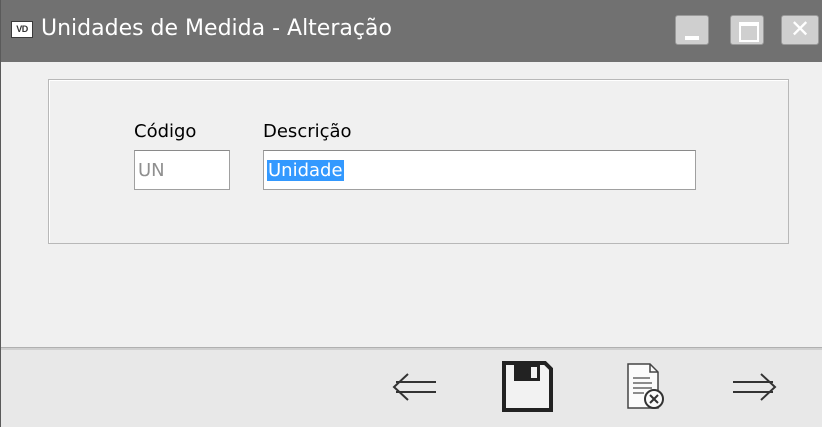 The height and width of the screenshot is (427, 822). I want to click on codigo-value: UN, so click(151, 170).